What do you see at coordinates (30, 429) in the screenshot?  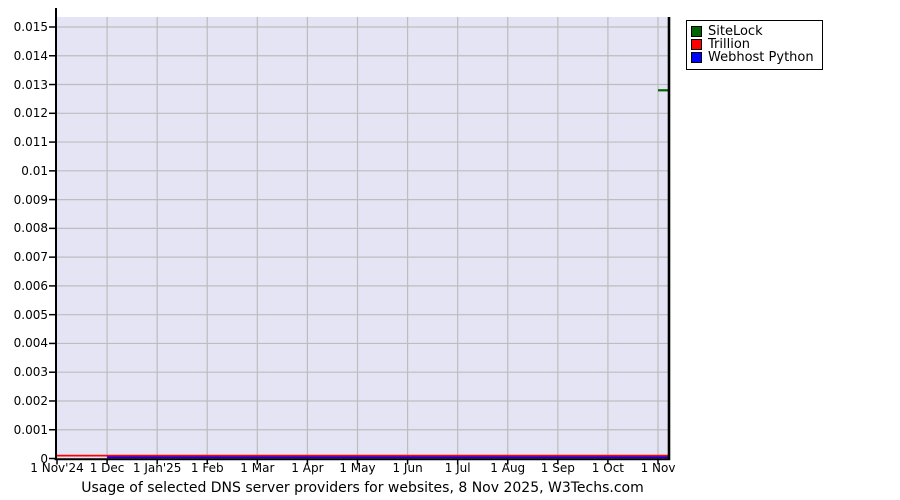 I see `y-tick-label: 0.001` at bounding box center [30, 429].